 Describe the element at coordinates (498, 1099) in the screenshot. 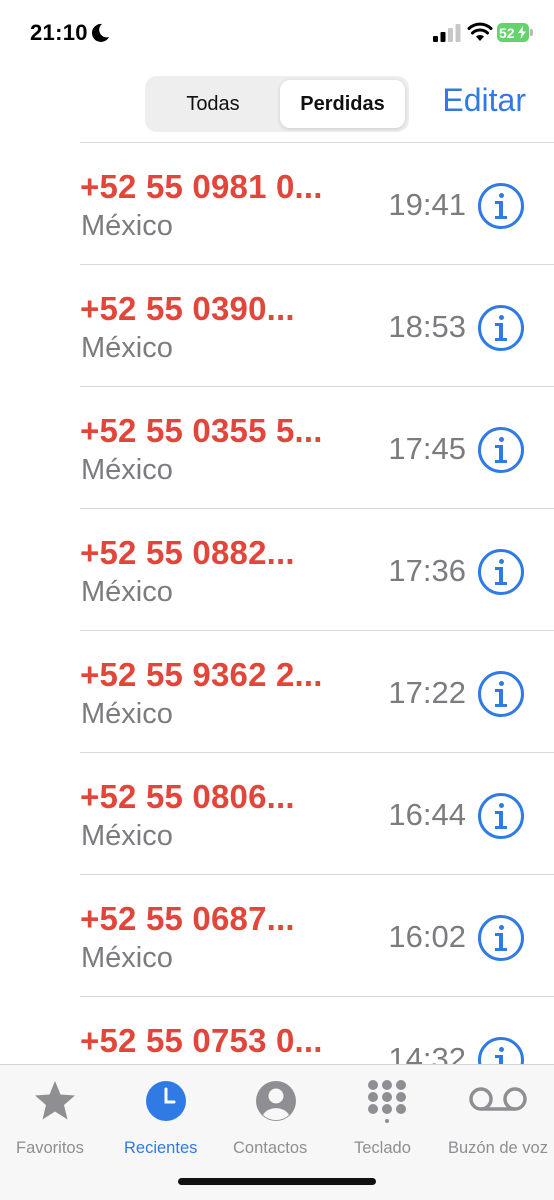

I see `voicemail-icon` at that location.